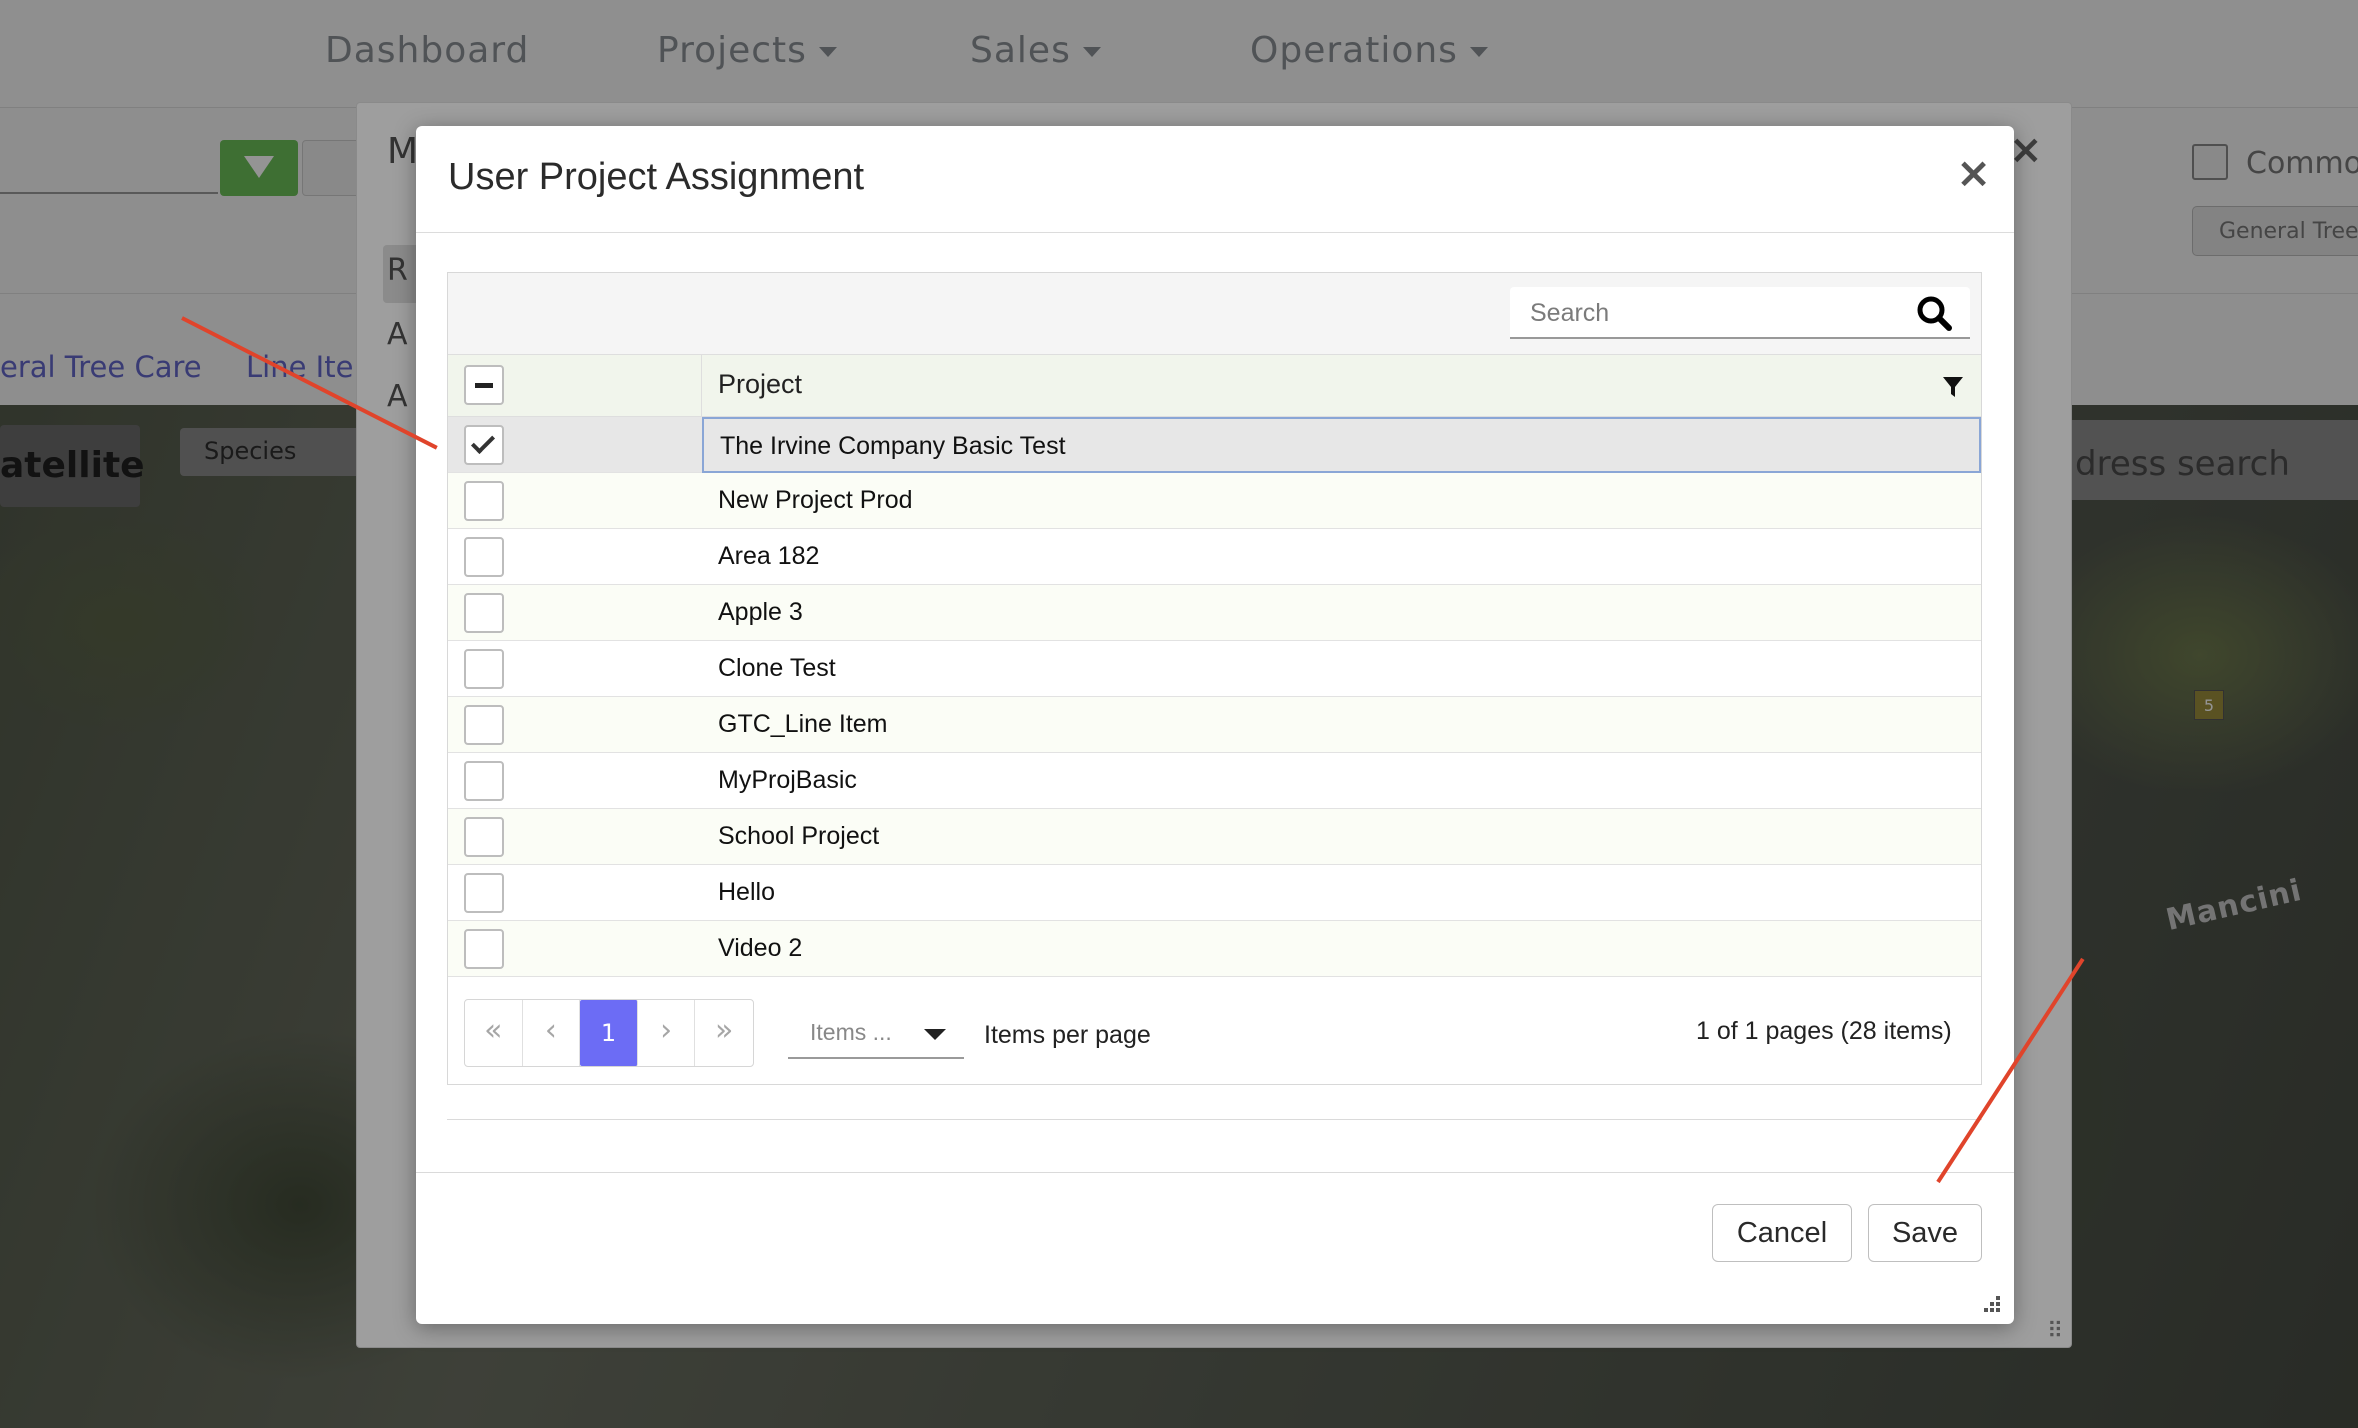 Image resolution: width=2358 pixels, height=1428 pixels. Describe the element at coordinates (1341, 501) in the screenshot. I see `project-name-cell: New Project Prod` at that location.